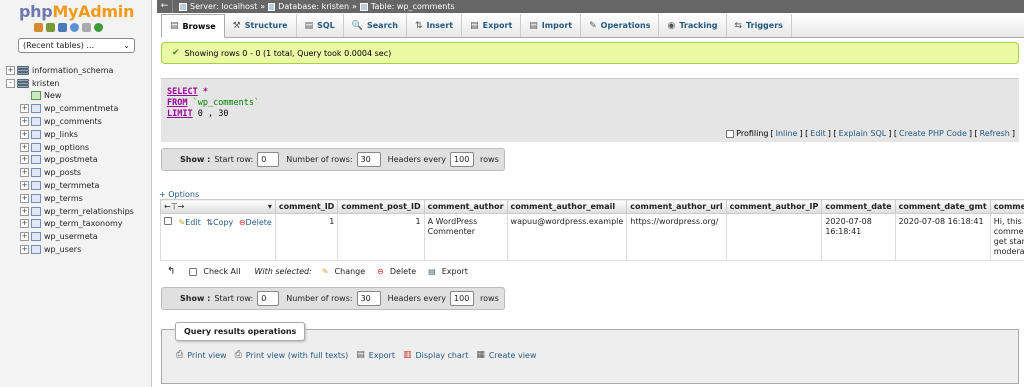 The width and height of the screenshot is (1024, 387). I want to click on cell-comment-author-ip, so click(774, 237).